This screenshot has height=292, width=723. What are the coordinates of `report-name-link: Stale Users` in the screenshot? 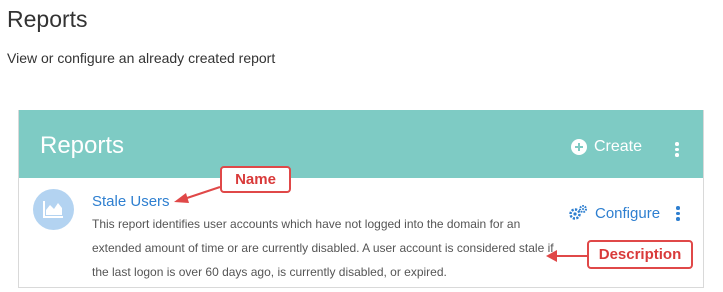 It's located at (131, 201).